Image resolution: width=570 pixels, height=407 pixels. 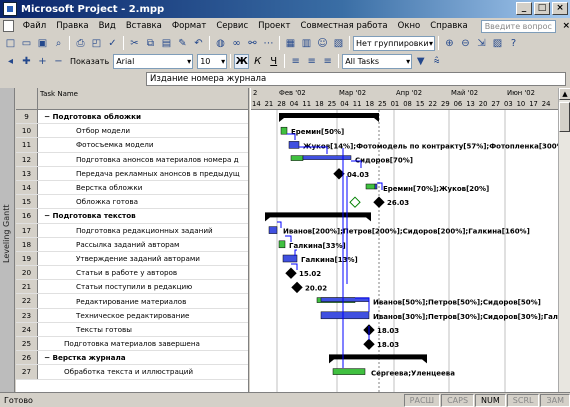 I want to click on print-icon: ⎙, so click(x=80, y=43).